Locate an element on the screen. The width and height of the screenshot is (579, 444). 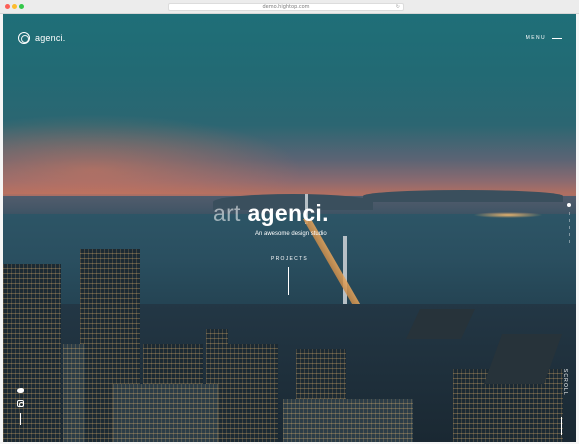
reload-icon: ↻ is located at coordinates (398, 7).